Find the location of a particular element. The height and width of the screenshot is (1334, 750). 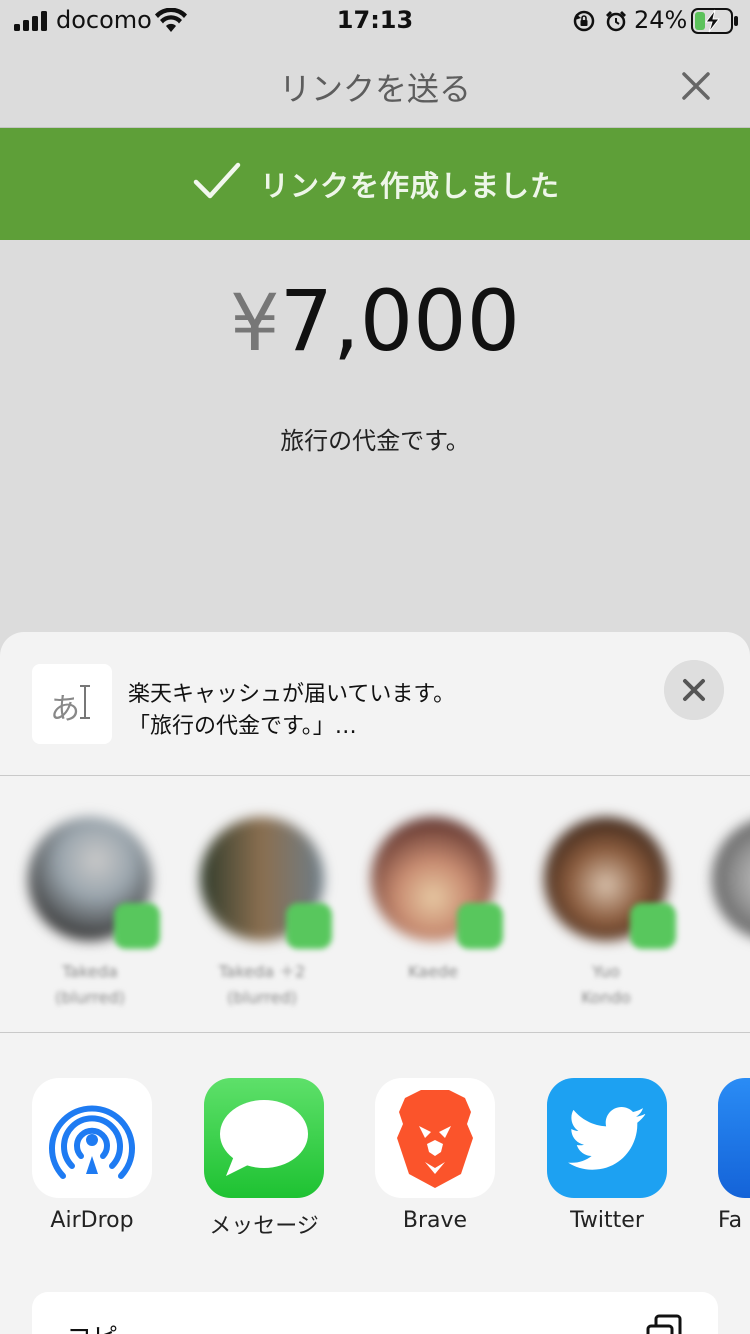

battery-charging-icon is located at coordinates (714, 21).